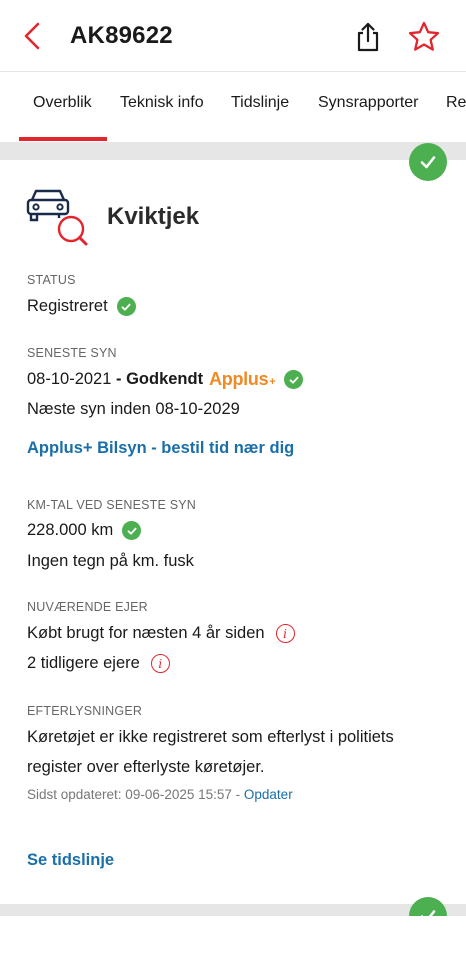 The image size is (466, 960). I want to click on status-row: Registreret, so click(81, 306).